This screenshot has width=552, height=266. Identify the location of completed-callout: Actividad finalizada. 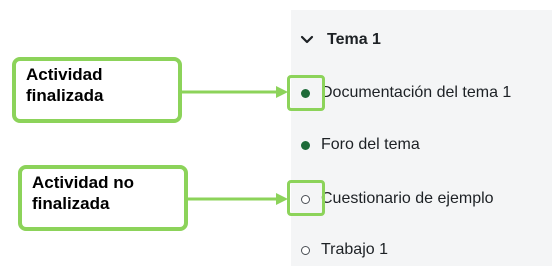
(97, 90).